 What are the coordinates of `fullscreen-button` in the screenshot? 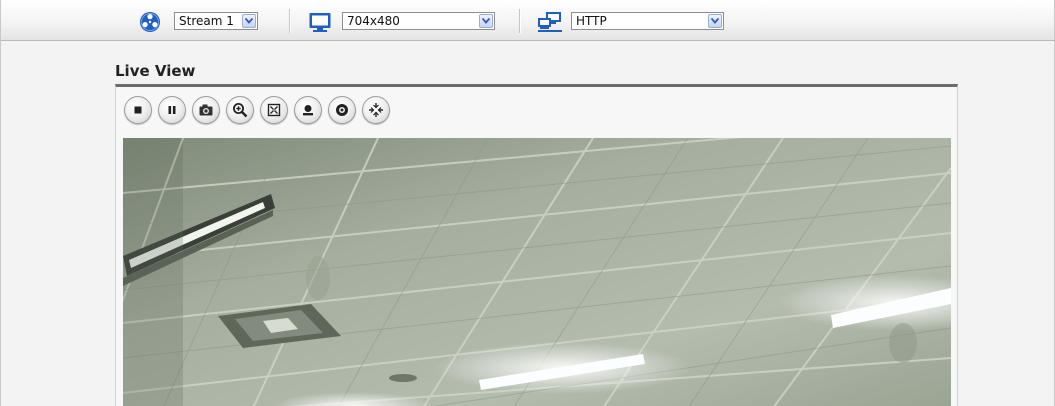 It's located at (274, 110).